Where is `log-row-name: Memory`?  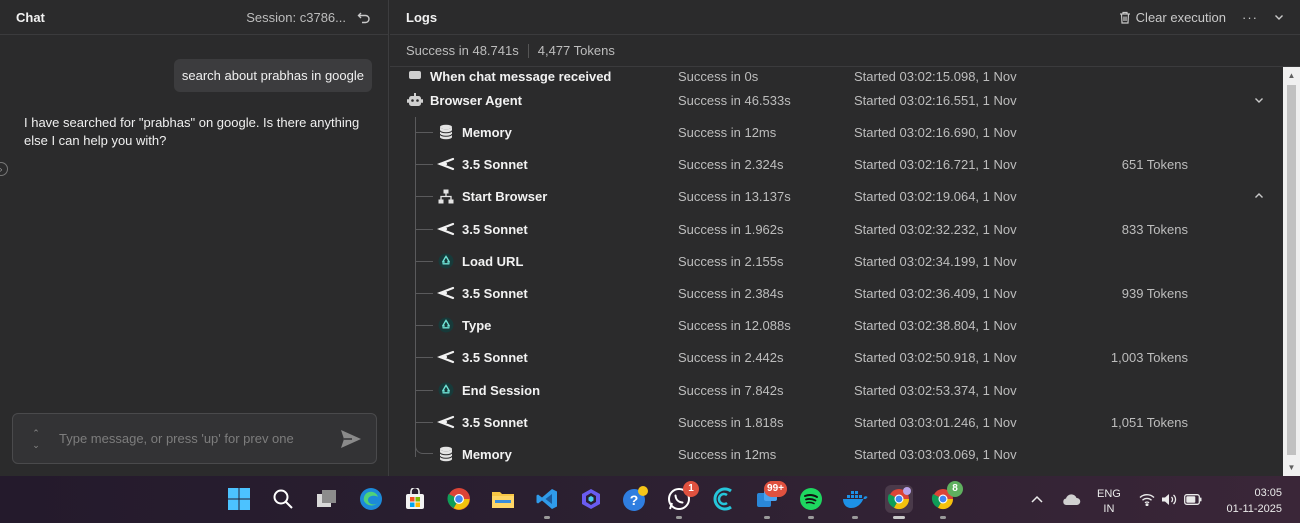 log-row-name: Memory is located at coordinates (487, 454).